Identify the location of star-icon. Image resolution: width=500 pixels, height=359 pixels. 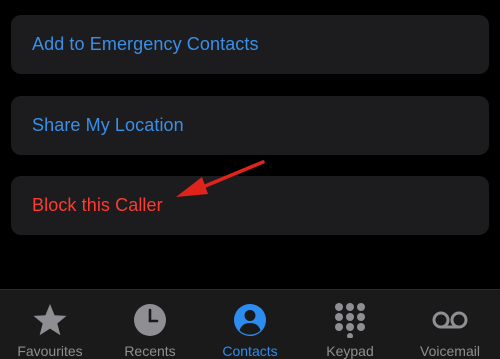
(50, 320).